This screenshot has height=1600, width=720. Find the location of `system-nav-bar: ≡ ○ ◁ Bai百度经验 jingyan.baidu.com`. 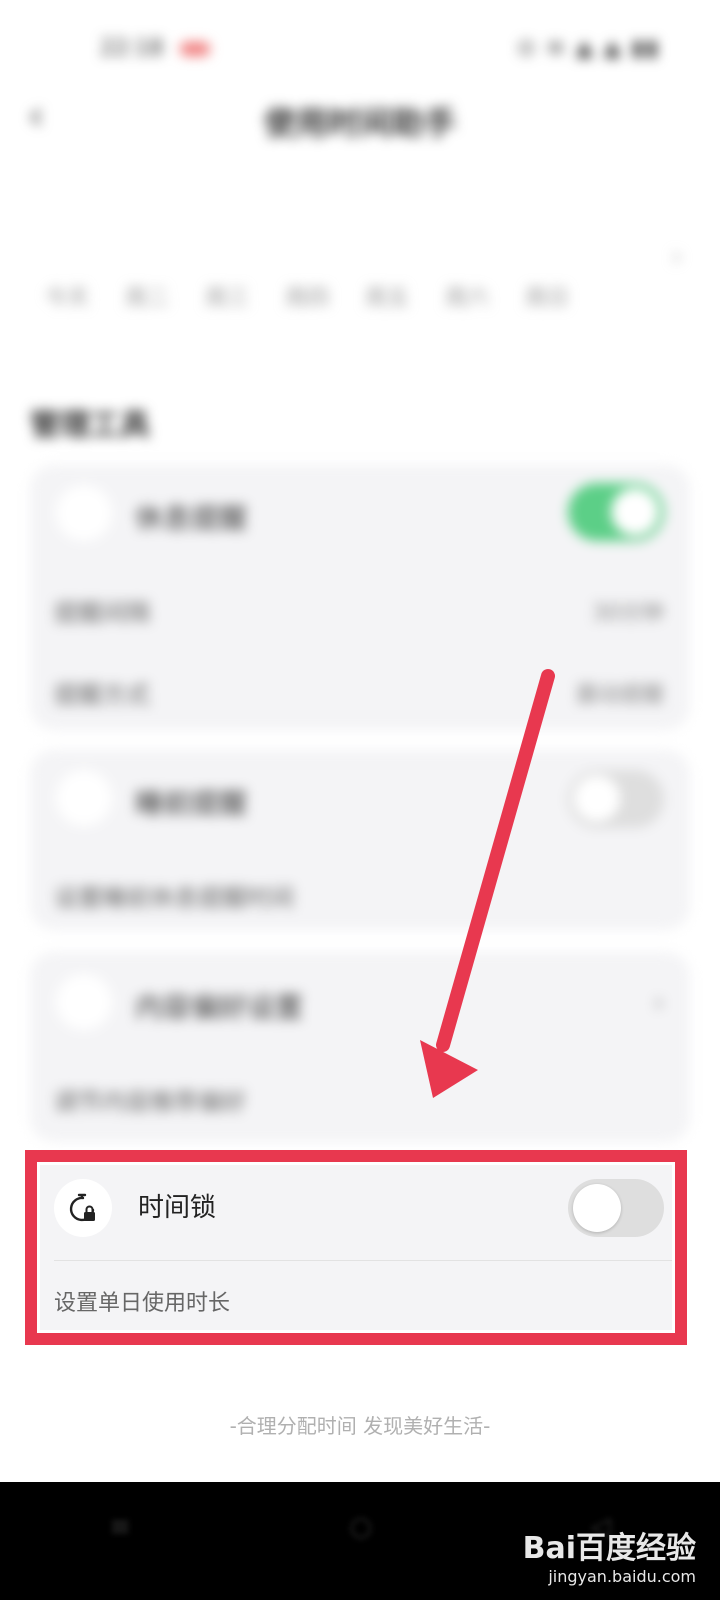

system-nav-bar: ≡ ○ ◁ Bai百度经验 jingyan.baidu.com is located at coordinates (360, 1541).